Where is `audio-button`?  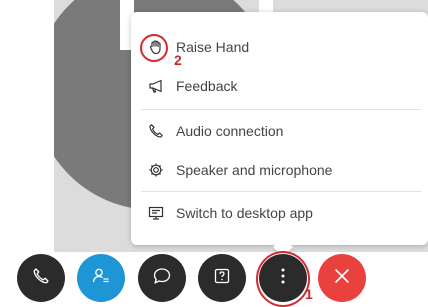
audio-button is located at coordinates (41, 278).